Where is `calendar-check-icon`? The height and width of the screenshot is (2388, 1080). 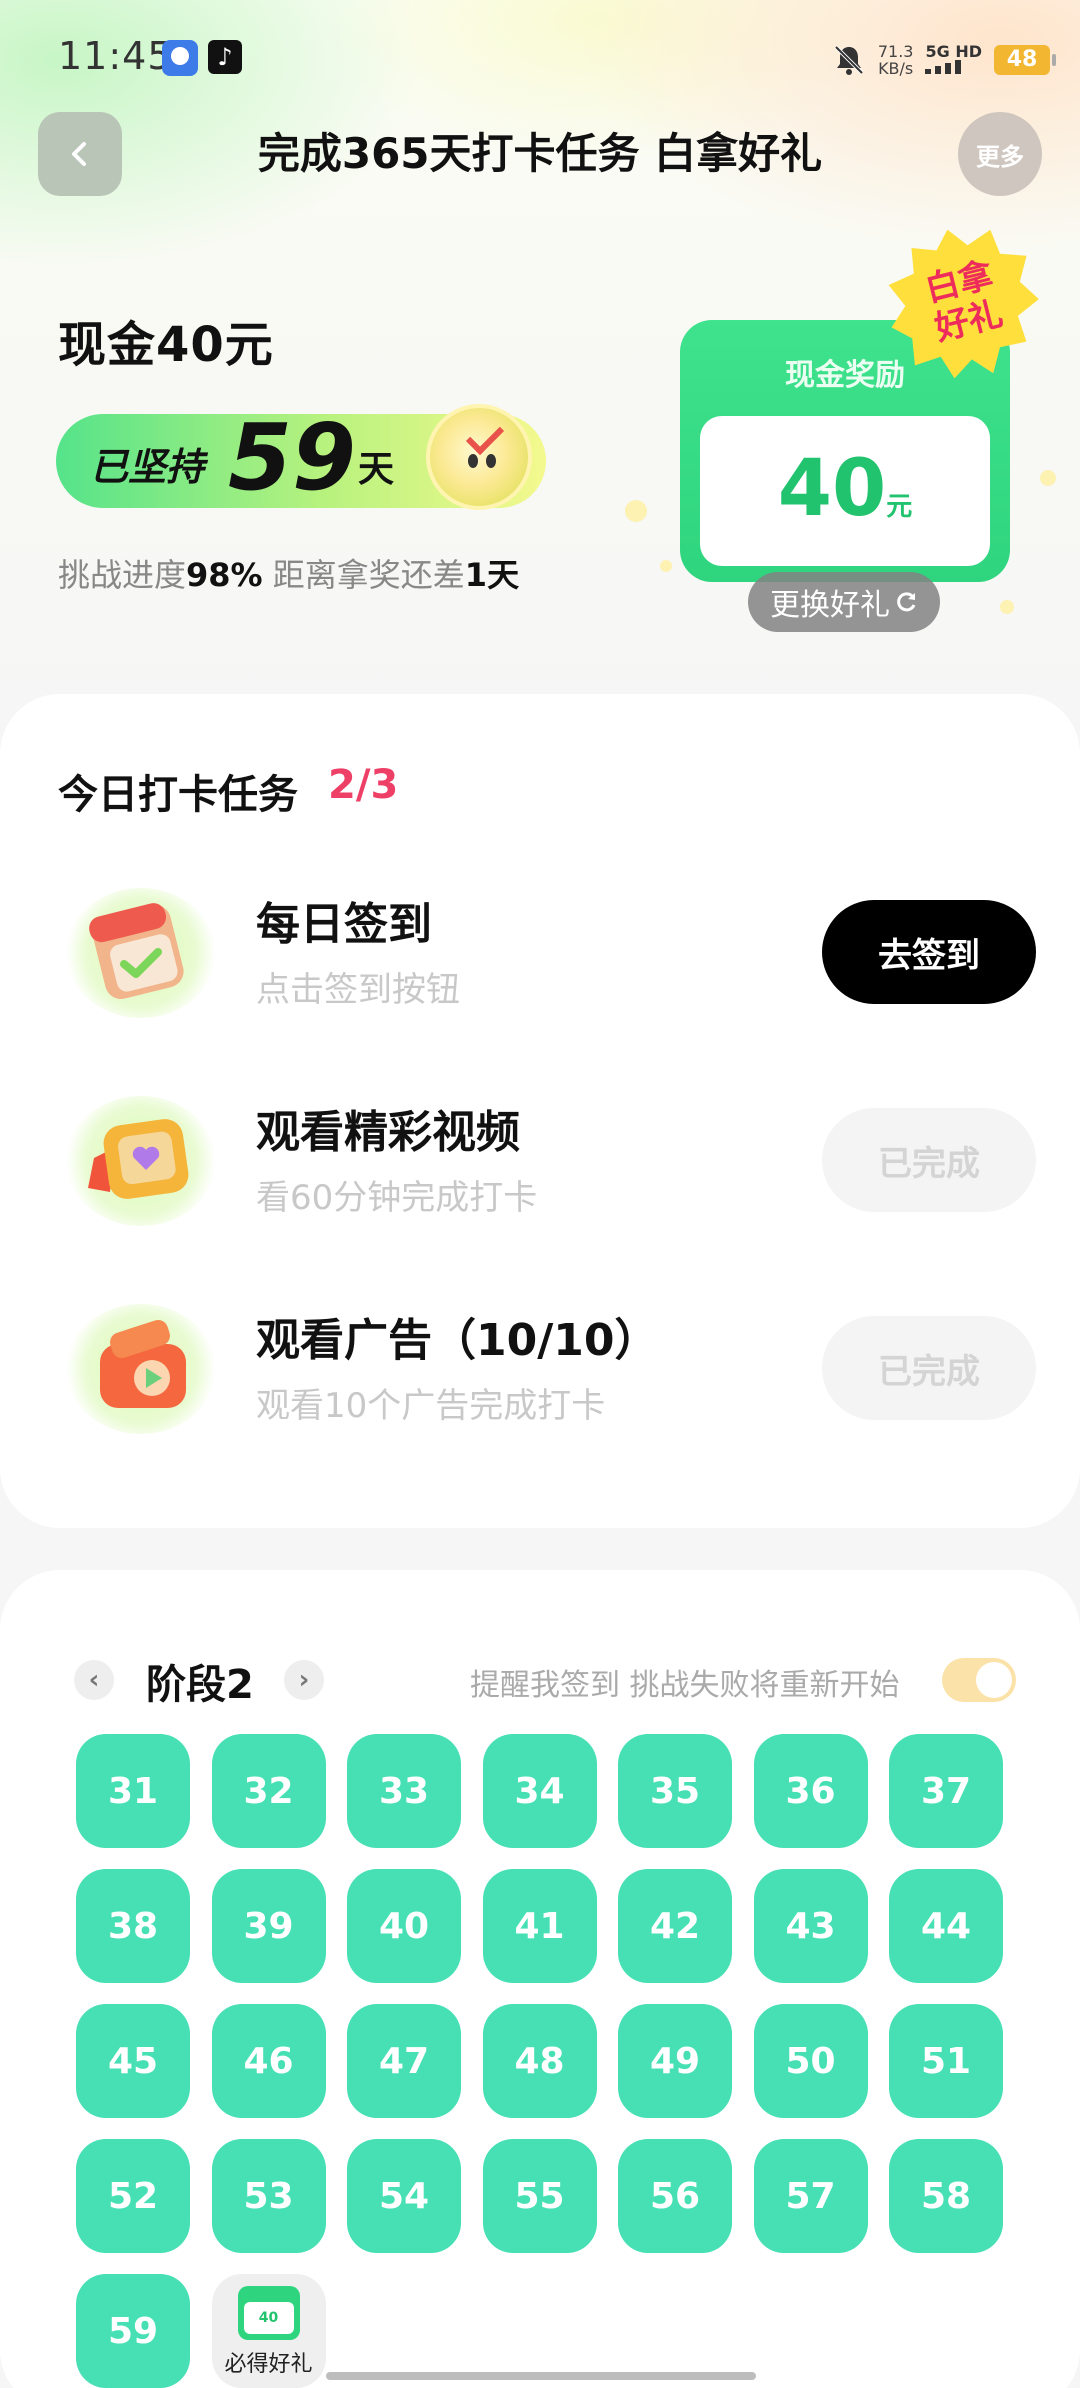 calendar-check-icon is located at coordinates (141, 953).